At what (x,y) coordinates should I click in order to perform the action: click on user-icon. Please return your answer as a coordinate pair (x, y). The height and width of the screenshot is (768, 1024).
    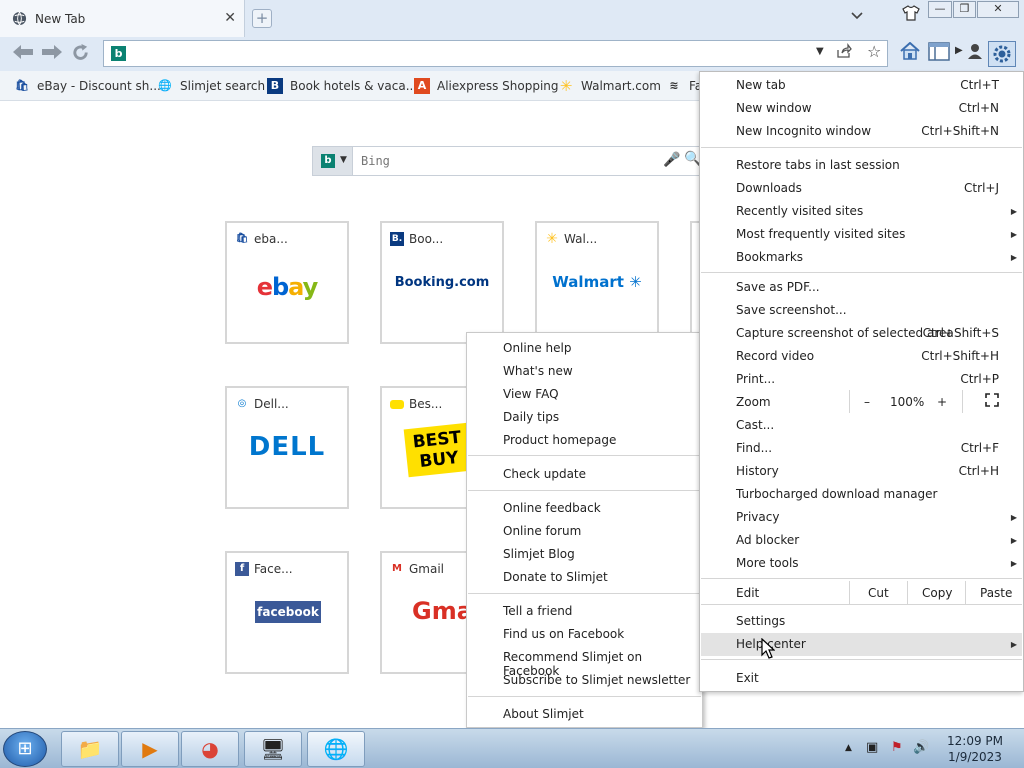
    Looking at the image, I should click on (975, 53).